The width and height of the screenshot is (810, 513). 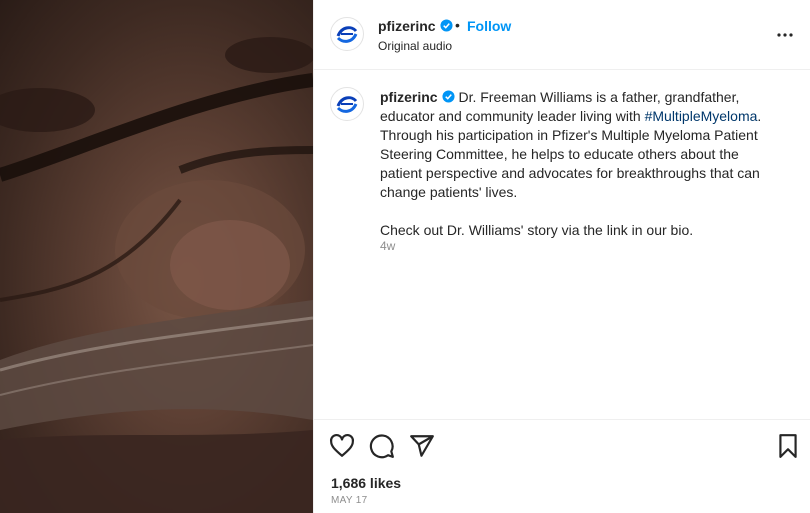 I want to click on follow-button: Follow, so click(x=489, y=26).